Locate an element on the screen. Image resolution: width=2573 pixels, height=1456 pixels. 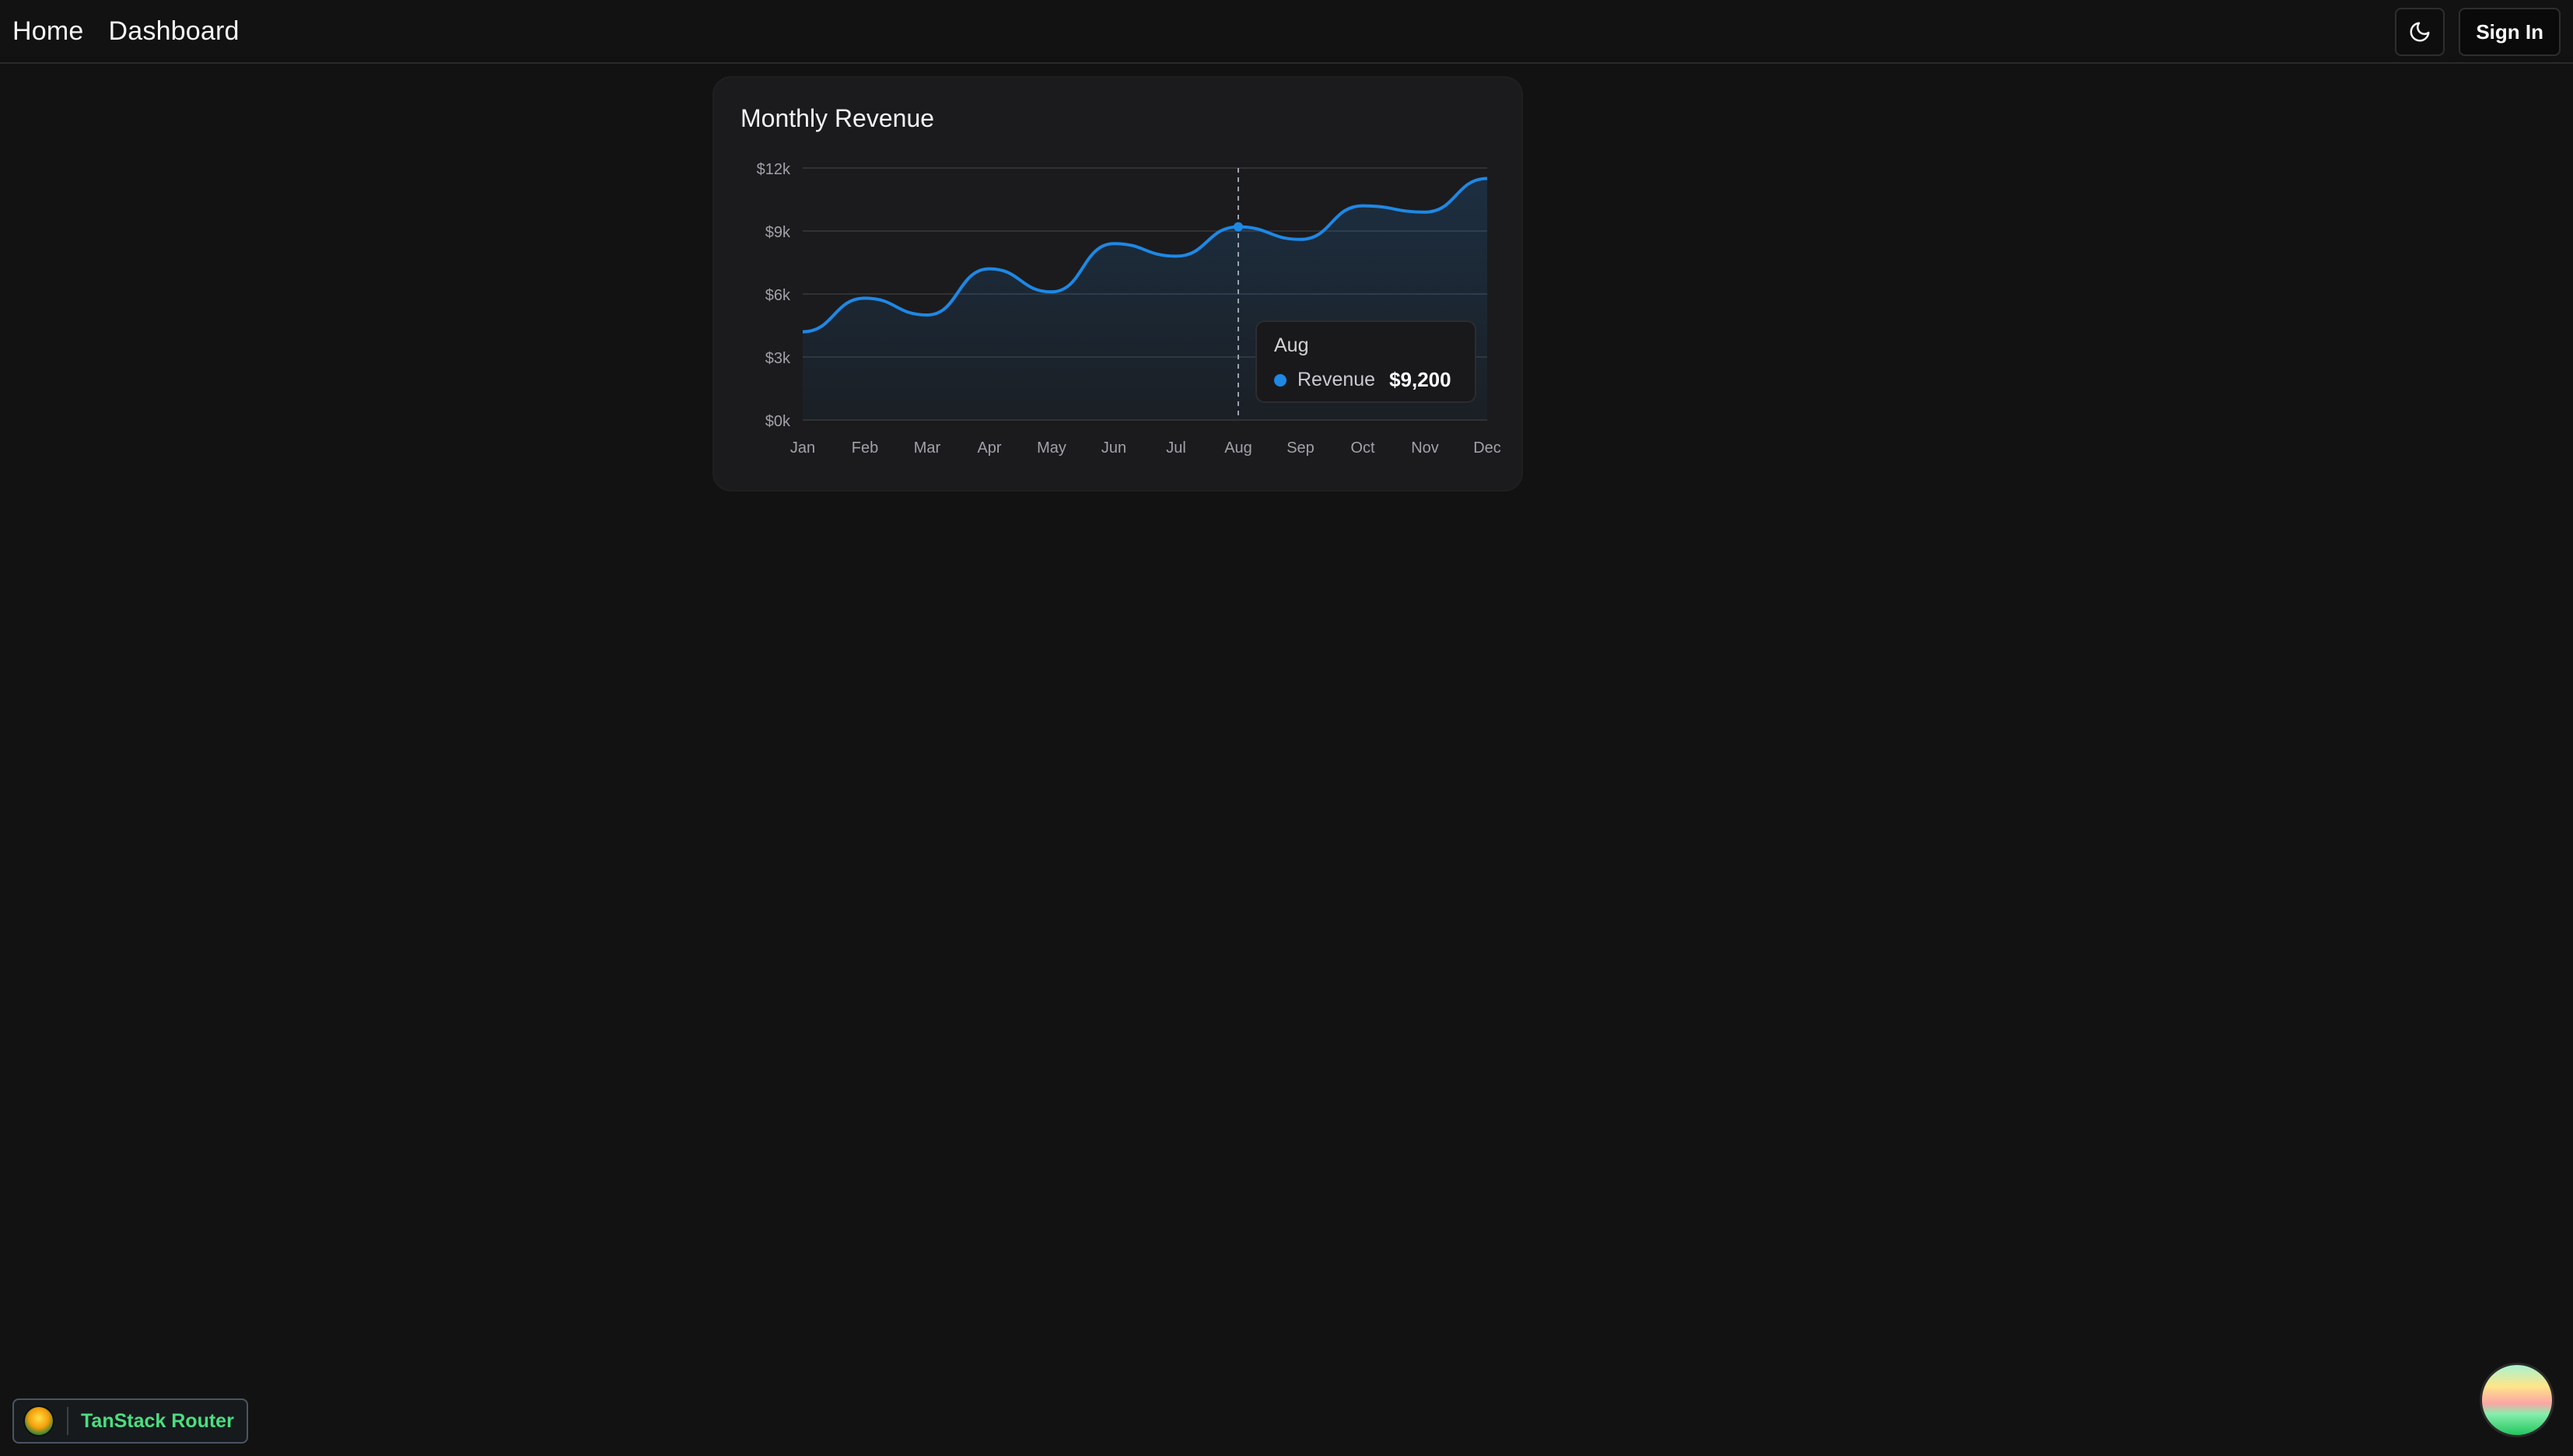
x-tick-label: Aug is located at coordinates (1238, 448).